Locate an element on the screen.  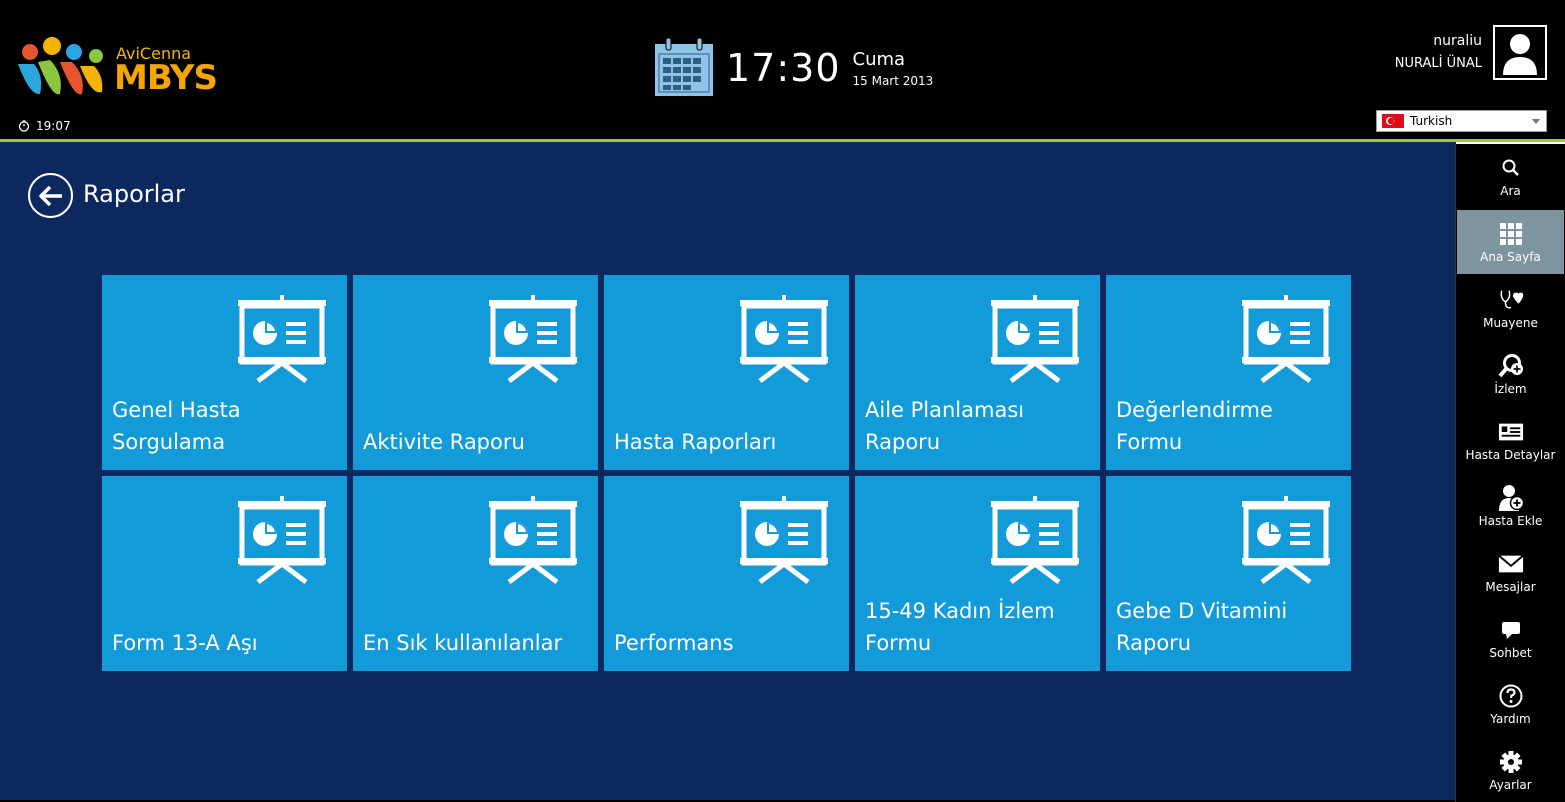
tile-label: Performans is located at coordinates (674, 643).